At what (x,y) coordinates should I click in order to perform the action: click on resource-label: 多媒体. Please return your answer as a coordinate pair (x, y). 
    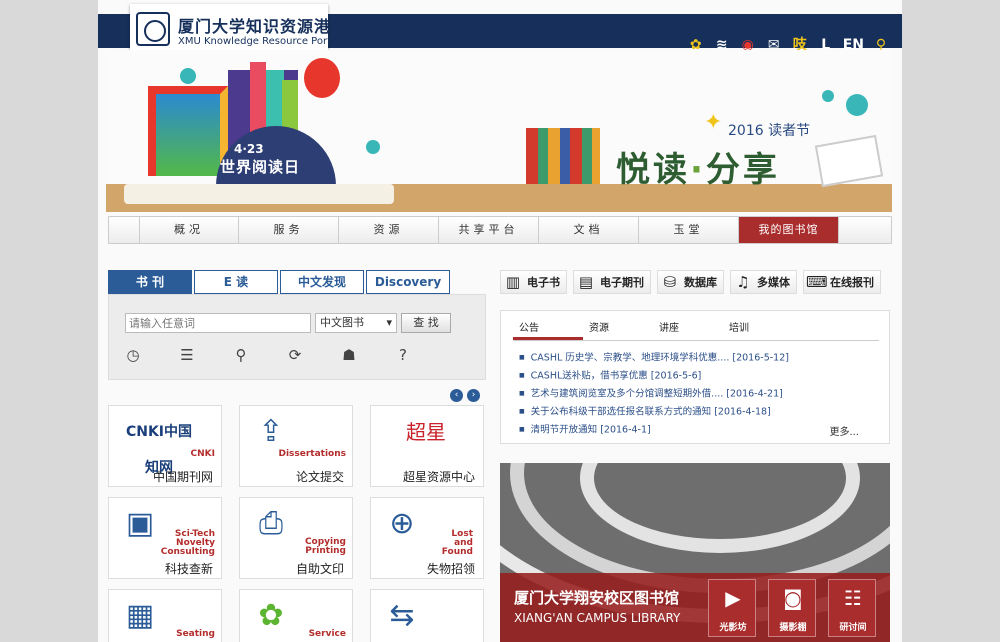
    Looking at the image, I should click on (773, 282).